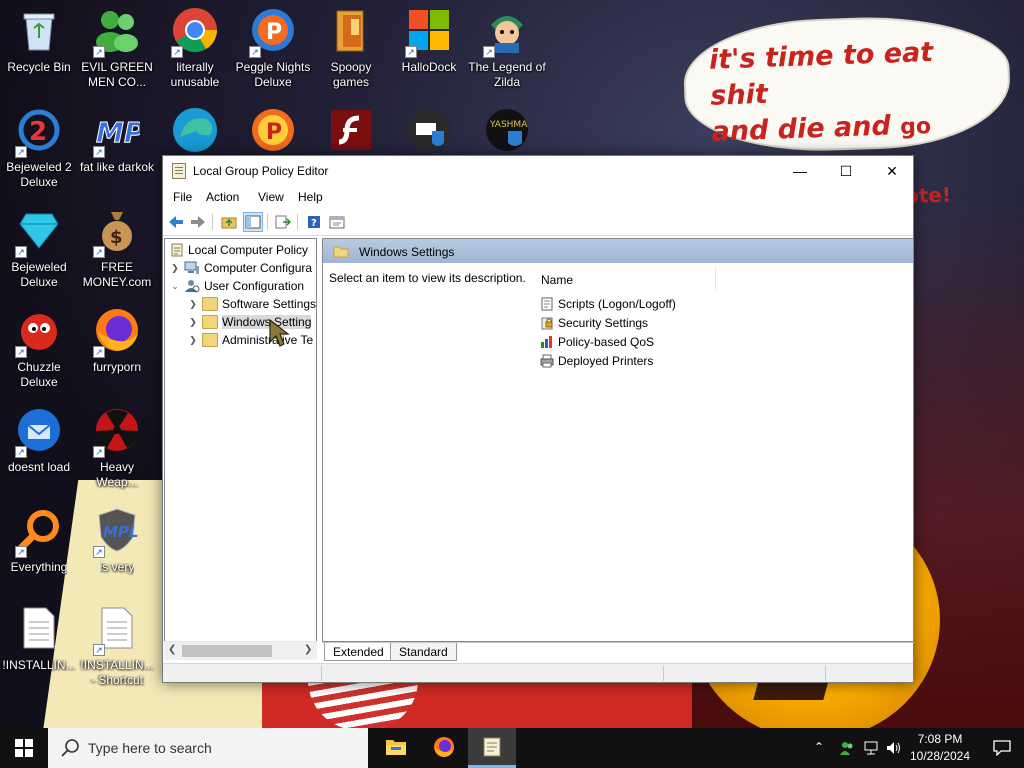  I want to click on desktop-icon-everything: ↗ Everything, so click(39, 546).